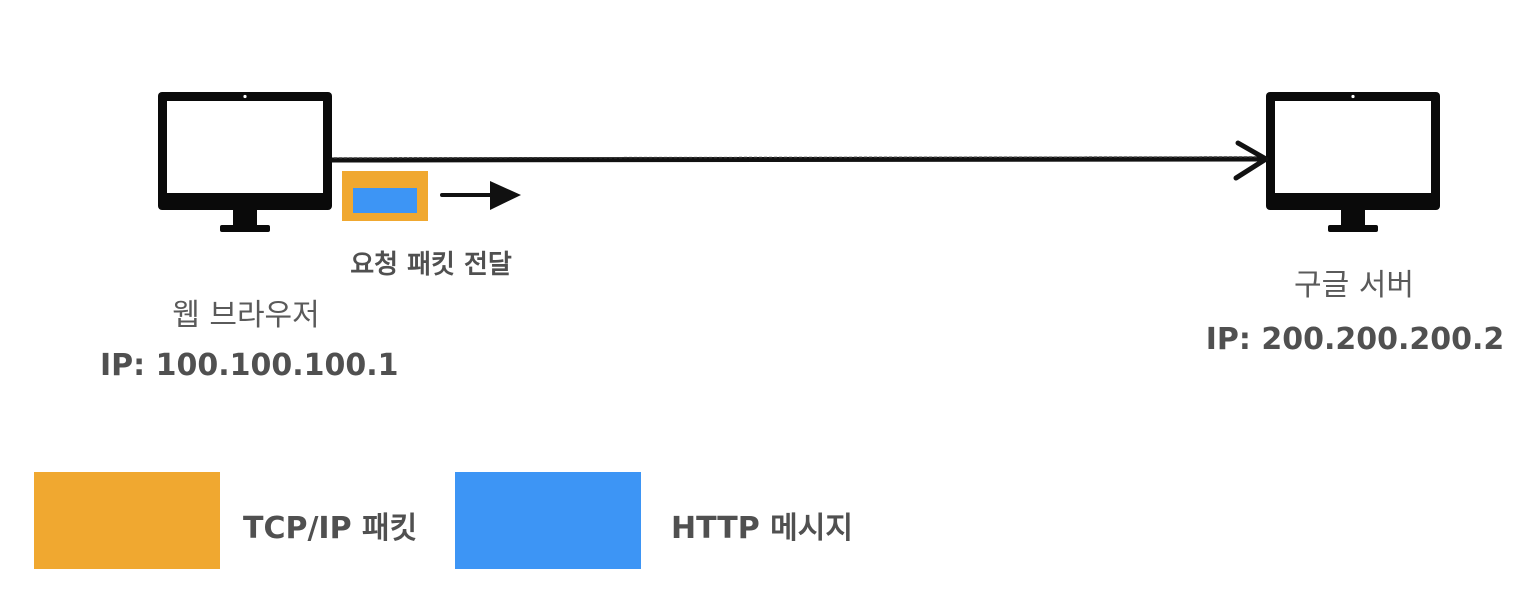 The width and height of the screenshot is (1520, 600). Describe the element at coordinates (480, 195) in the screenshot. I see `packet-direction-arrow` at that location.